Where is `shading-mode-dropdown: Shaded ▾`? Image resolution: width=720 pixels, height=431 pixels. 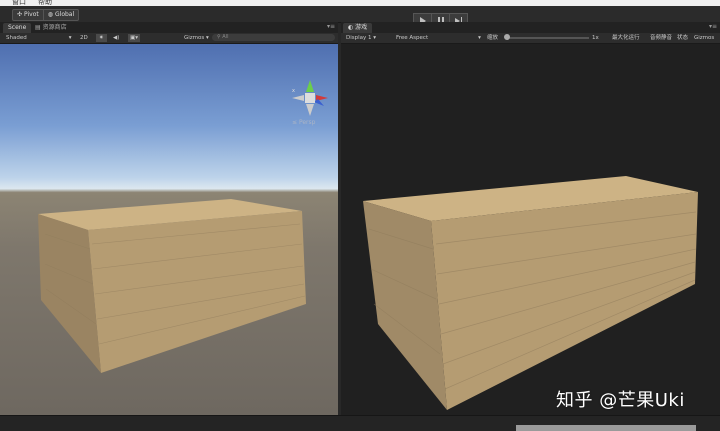
shading-mode-dropdown: Shaded ▾ is located at coordinates (38, 38).